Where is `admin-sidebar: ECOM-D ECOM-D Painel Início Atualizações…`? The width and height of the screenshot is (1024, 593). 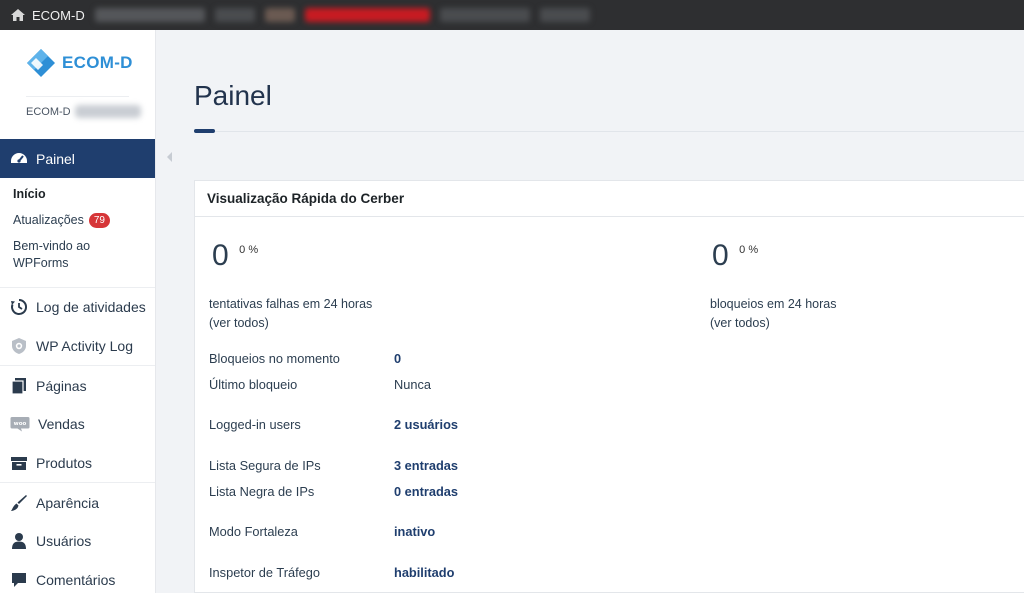
admin-sidebar: ECOM-D ECOM-D Painel Início Atualizações… is located at coordinates (78, 311).